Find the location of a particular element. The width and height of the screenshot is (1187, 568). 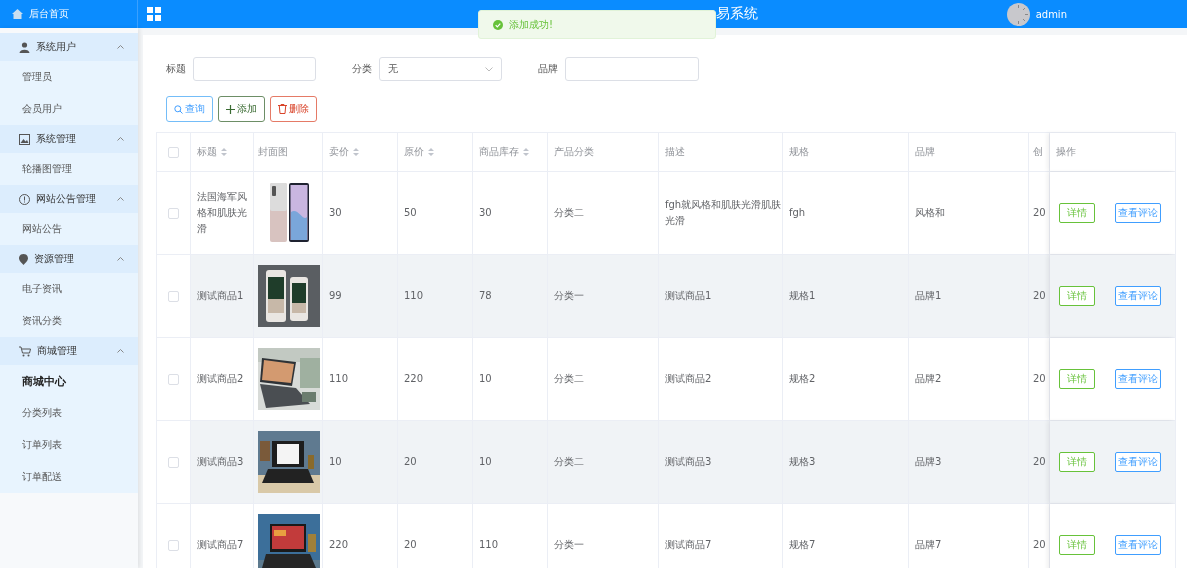

app-title: 易系统 is located at coordinates (737, 14).